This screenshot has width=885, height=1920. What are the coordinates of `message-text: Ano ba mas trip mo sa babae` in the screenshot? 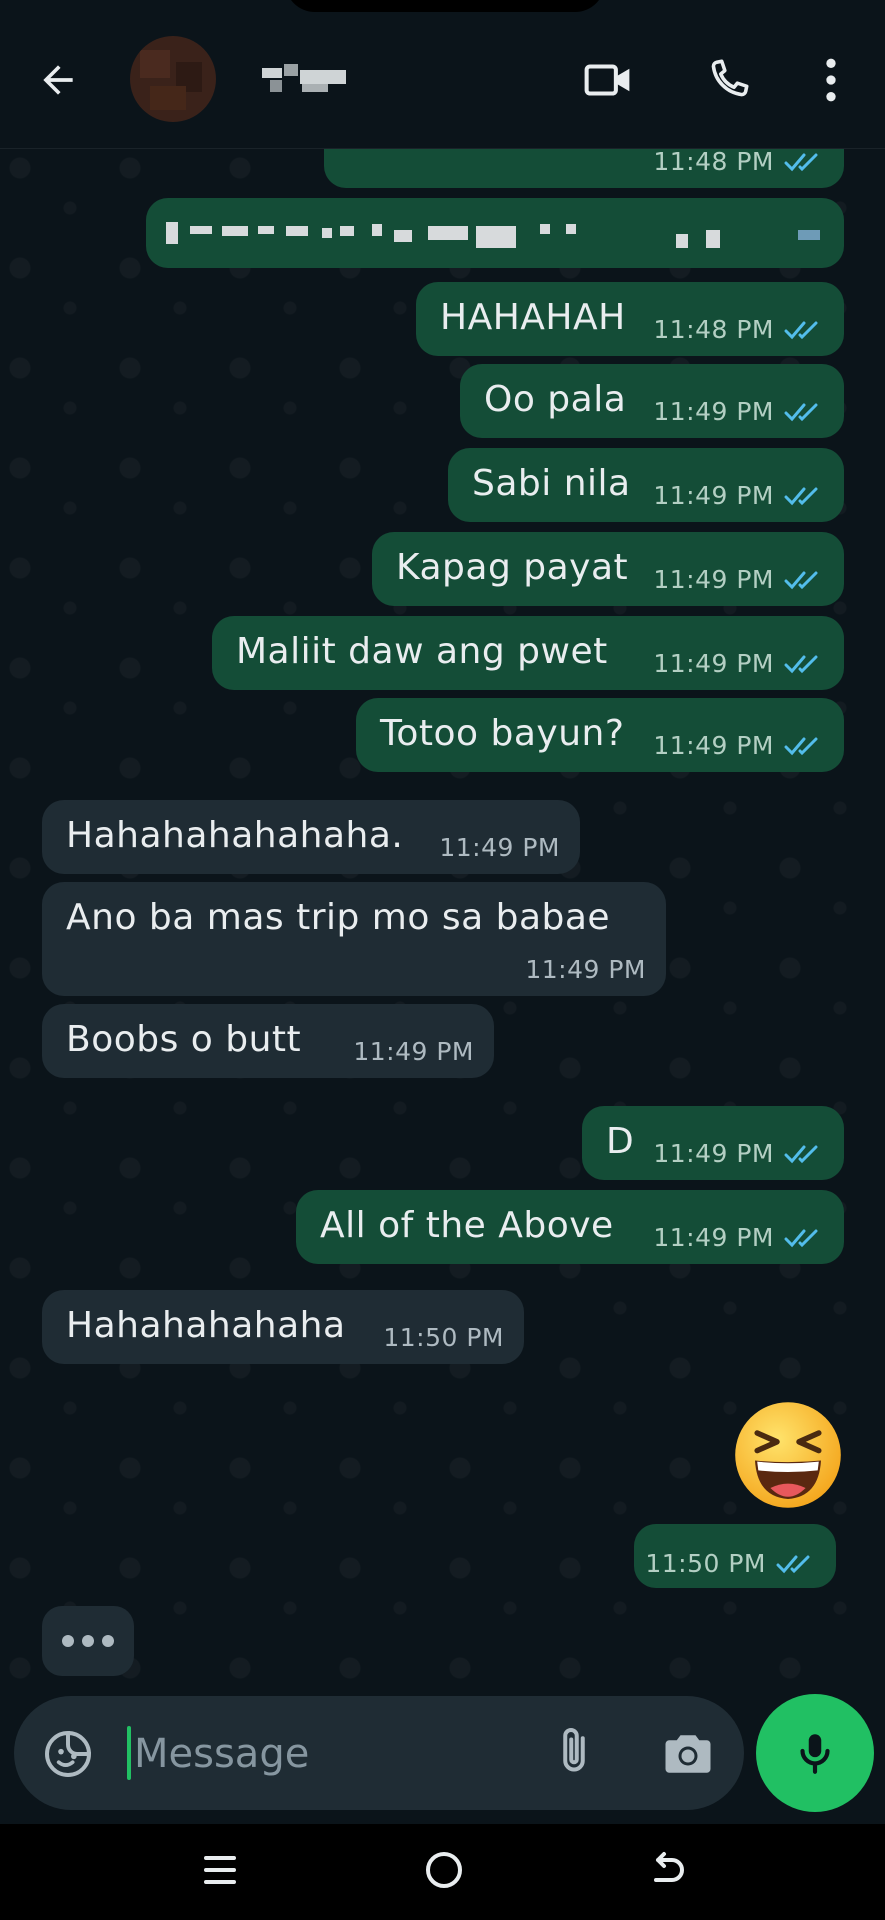 It's located at (338, 917).